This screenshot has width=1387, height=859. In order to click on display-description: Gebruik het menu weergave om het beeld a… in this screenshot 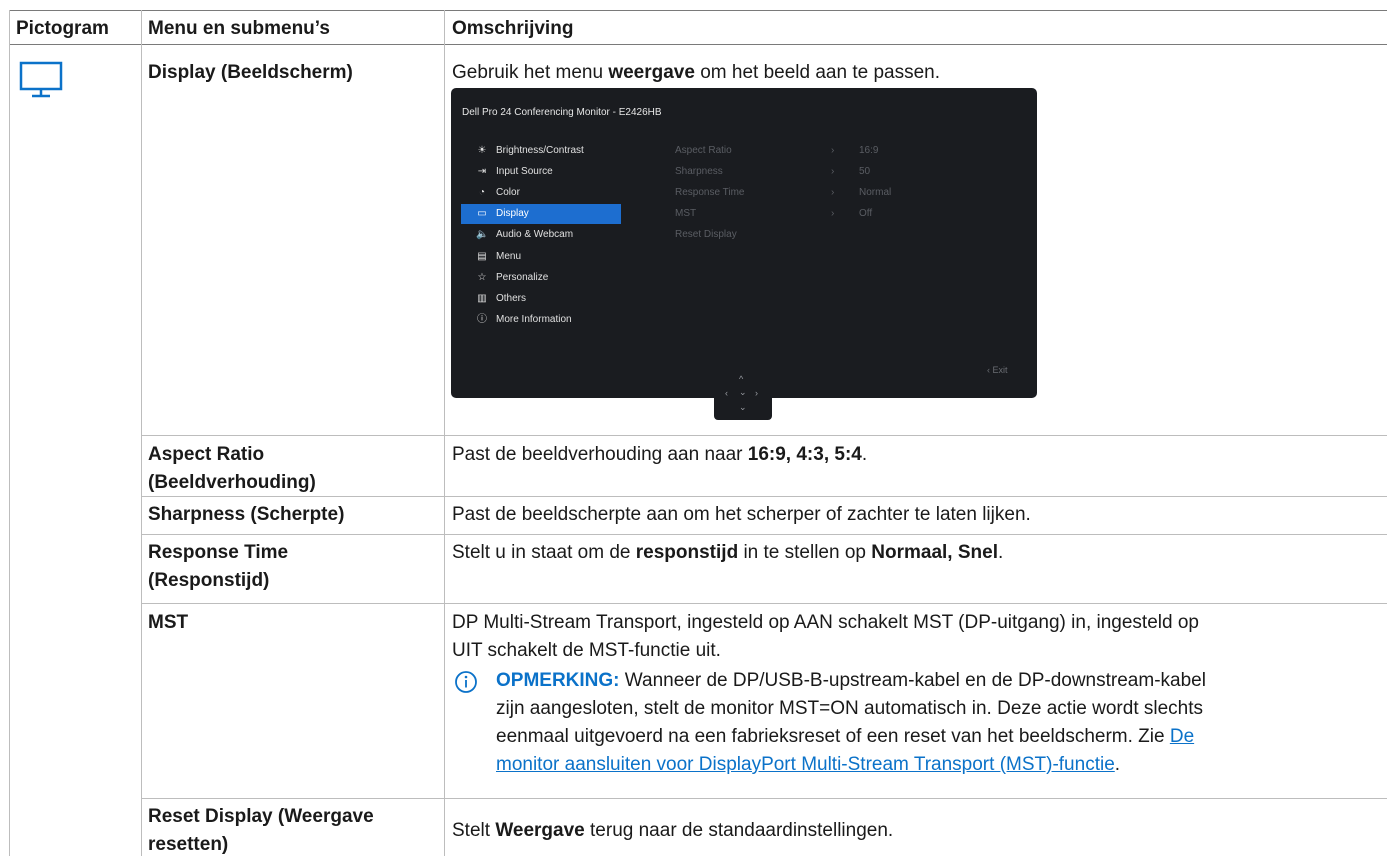, I will do `click(696, 72)`.